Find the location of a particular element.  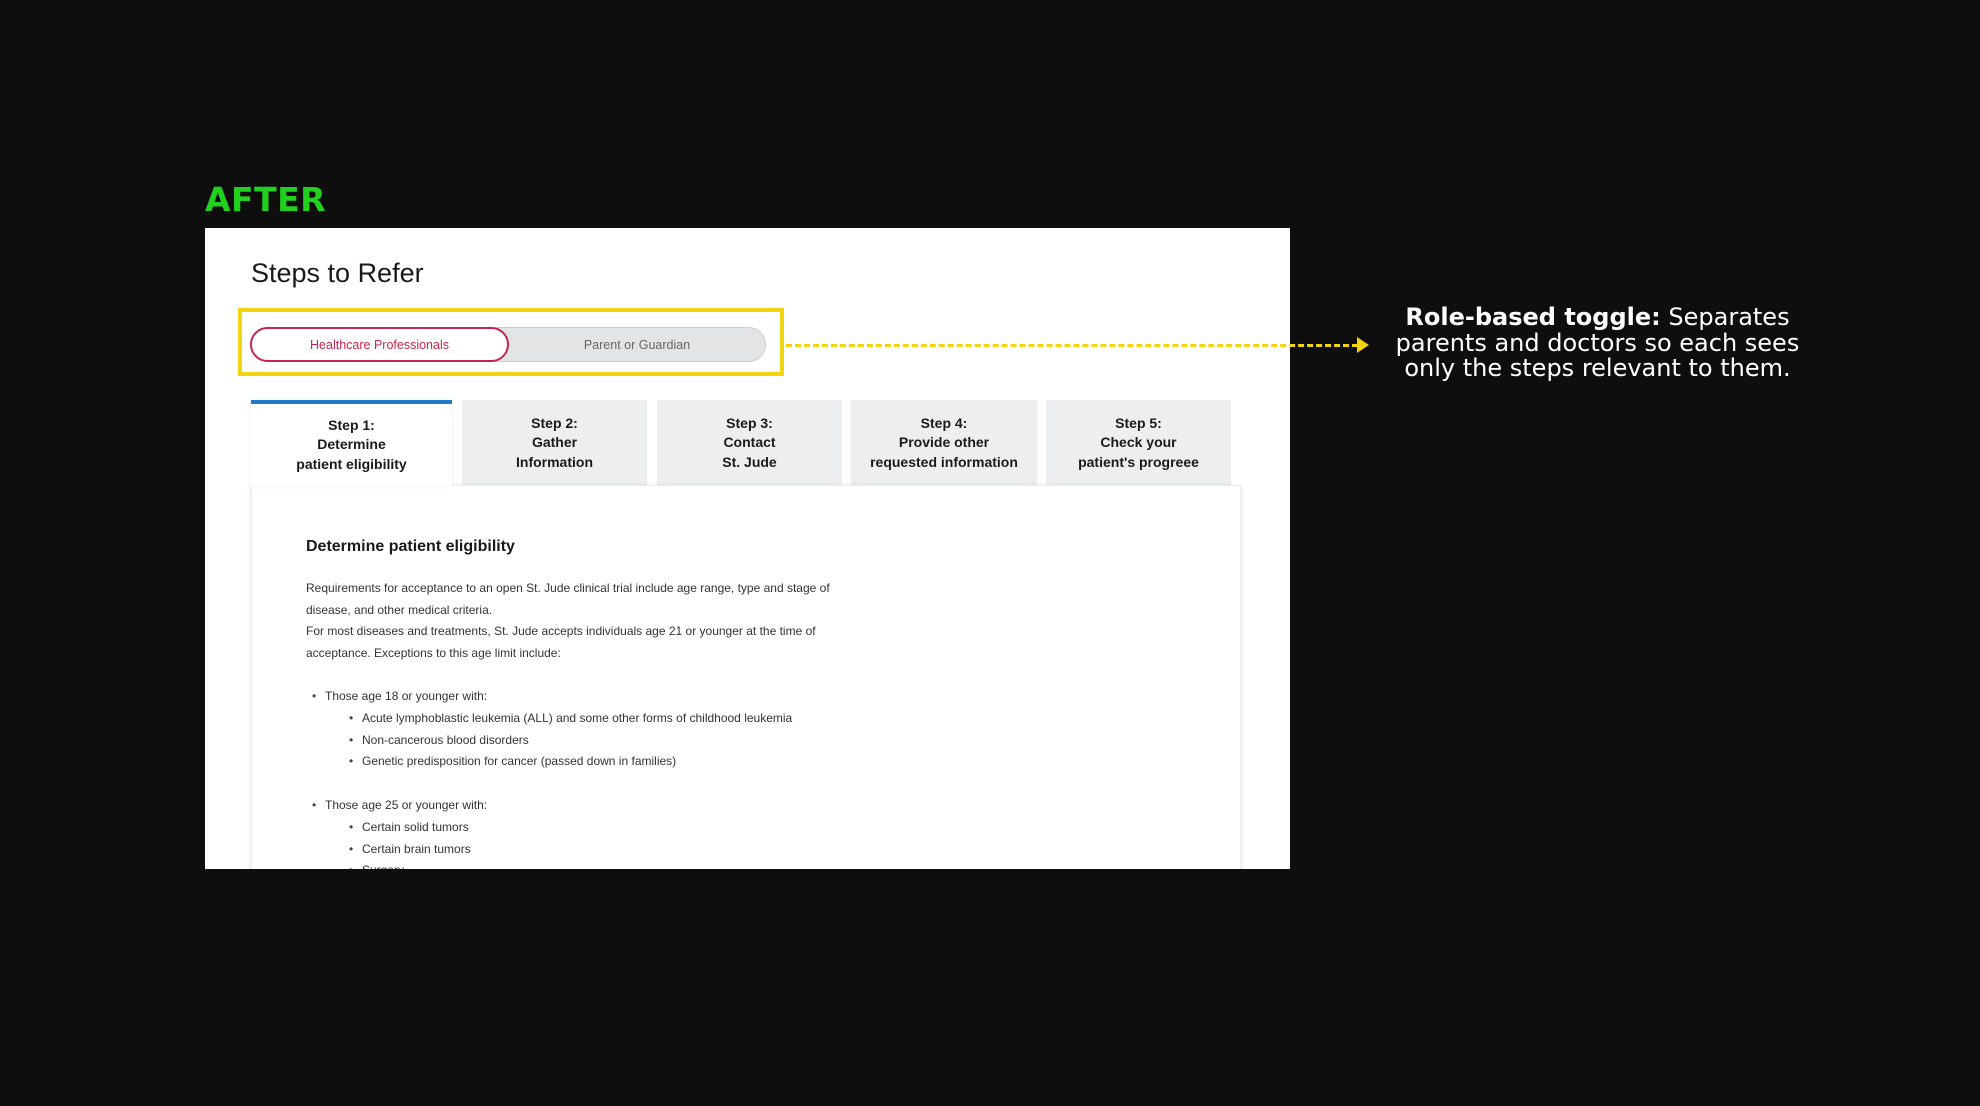

list-item: Certain brain tumors is located at coordinates (415, 850).